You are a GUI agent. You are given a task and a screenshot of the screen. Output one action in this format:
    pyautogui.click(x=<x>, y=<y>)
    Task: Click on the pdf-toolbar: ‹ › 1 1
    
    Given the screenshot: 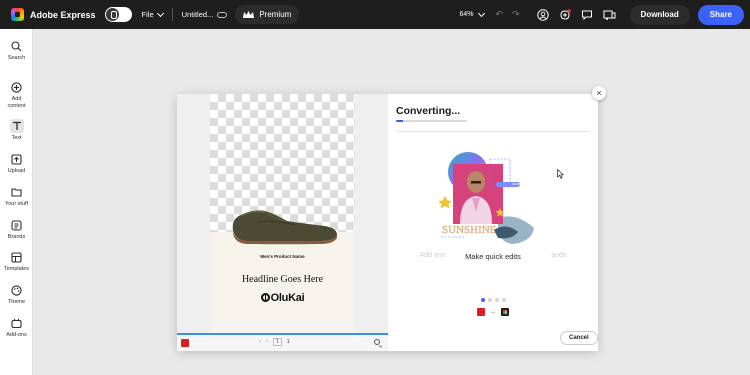 What is the action you would take?
    pyautogui.click(x=282, y=343)
    